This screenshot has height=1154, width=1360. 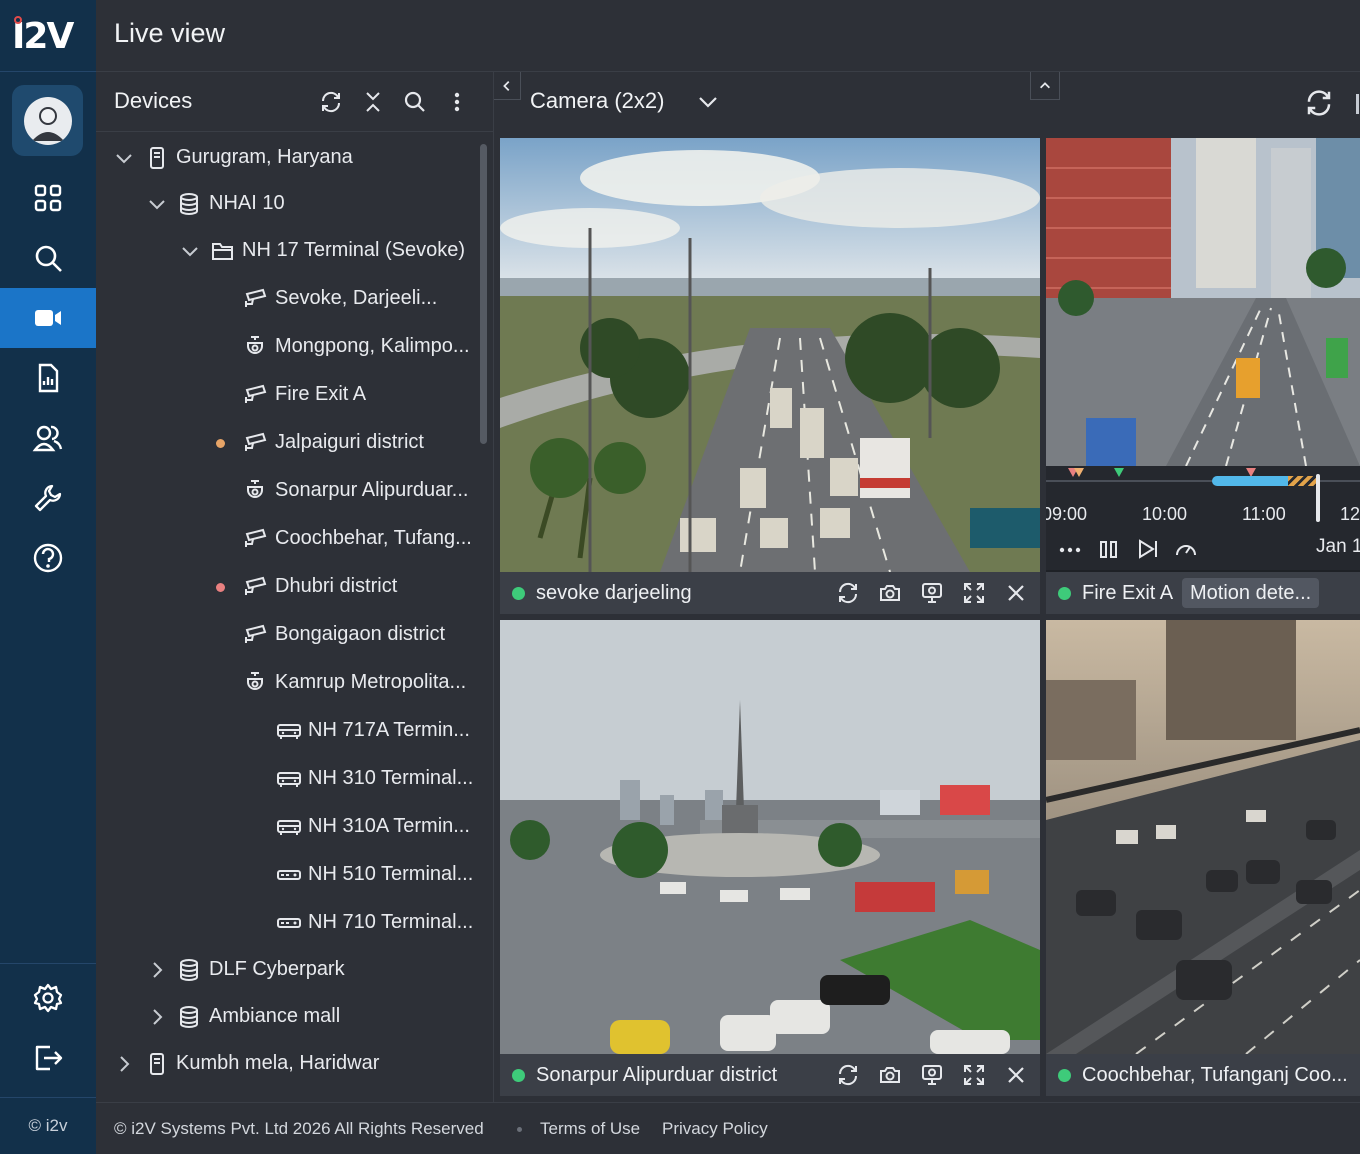 What do you see at coordinates (157, 158) in the screenshot?
I see `site-icon` at bounding box center [157, 158].